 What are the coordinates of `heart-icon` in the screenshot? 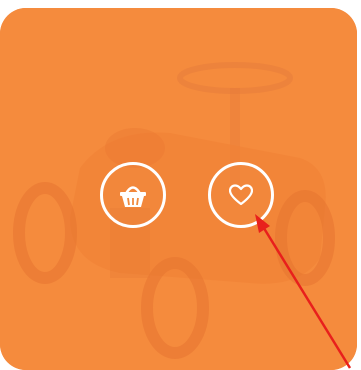 It's located at (241, 195).